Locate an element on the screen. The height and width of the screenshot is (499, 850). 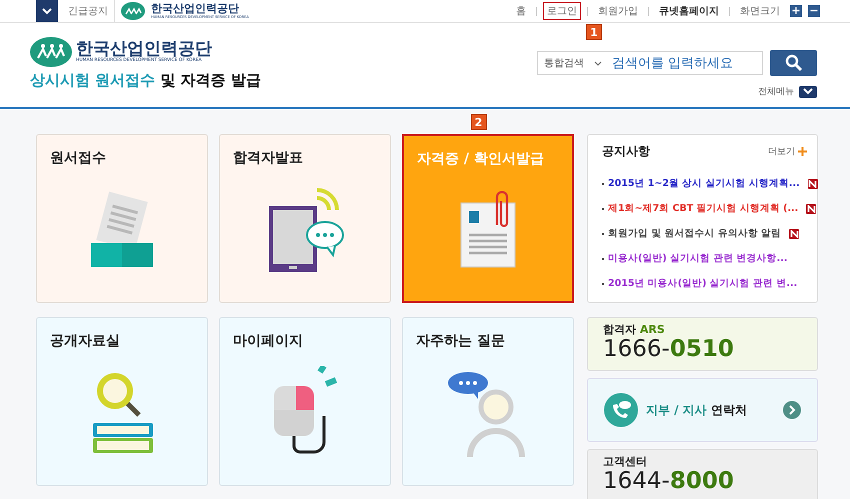
menu-tile: 합격자발표 is located at coordinates (305, 218).